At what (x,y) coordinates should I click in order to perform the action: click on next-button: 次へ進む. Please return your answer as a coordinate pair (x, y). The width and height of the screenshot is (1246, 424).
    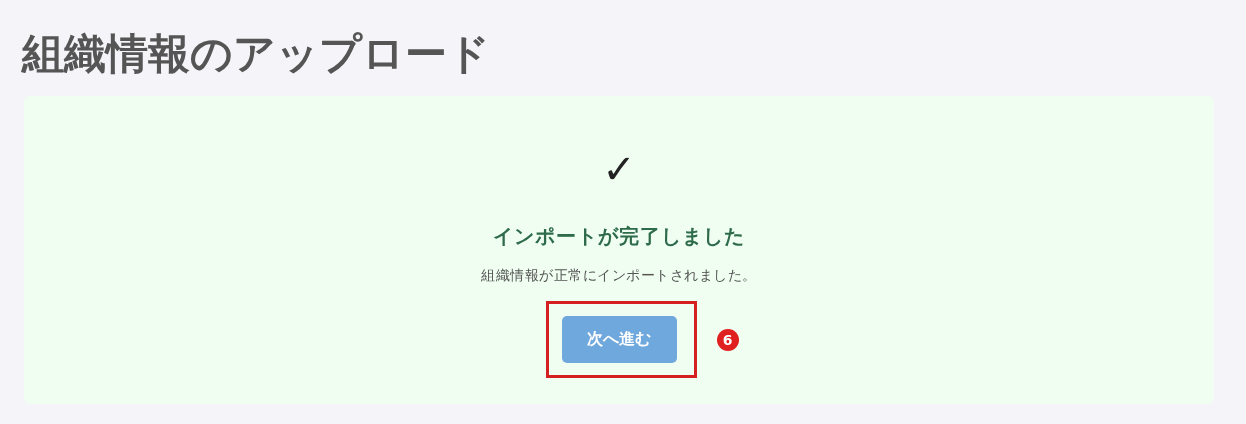
    Looking at the image, I should click on (619, 339).